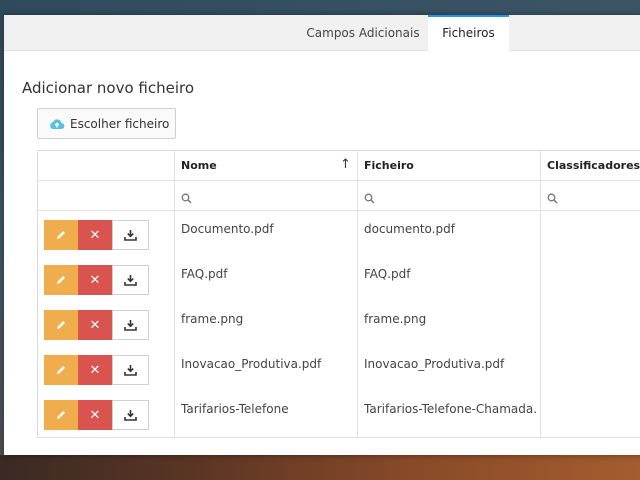 The width and height of the screenshot is (640, 480). Describe the element at coordinates (395, 319) in the screenshot. I see `file-cell: frame.png` at that location.